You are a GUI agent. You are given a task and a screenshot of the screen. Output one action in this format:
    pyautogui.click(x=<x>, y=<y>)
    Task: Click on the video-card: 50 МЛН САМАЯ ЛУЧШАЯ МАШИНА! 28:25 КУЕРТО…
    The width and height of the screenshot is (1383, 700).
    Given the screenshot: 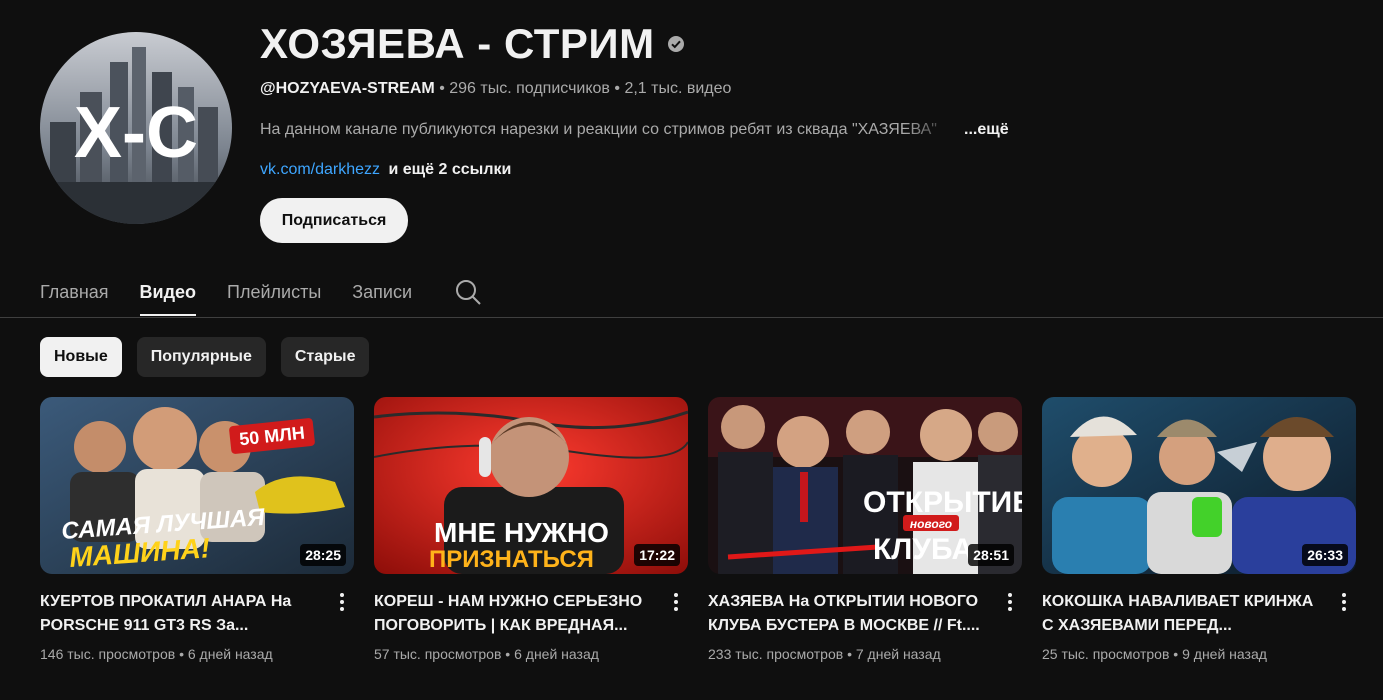 What is the action you would take?
    pyautogui.click(x=197, y=529)
    